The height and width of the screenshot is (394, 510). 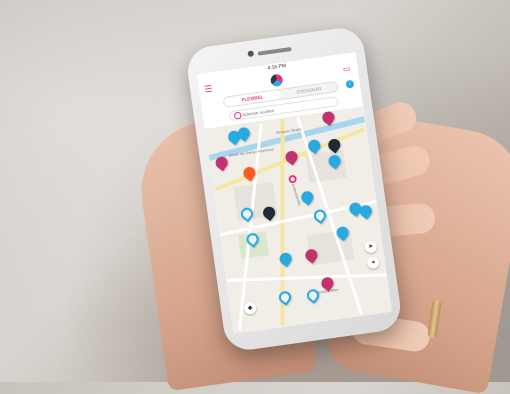 I want to click on compass-icon: ➤, so click(x=371, y=247).